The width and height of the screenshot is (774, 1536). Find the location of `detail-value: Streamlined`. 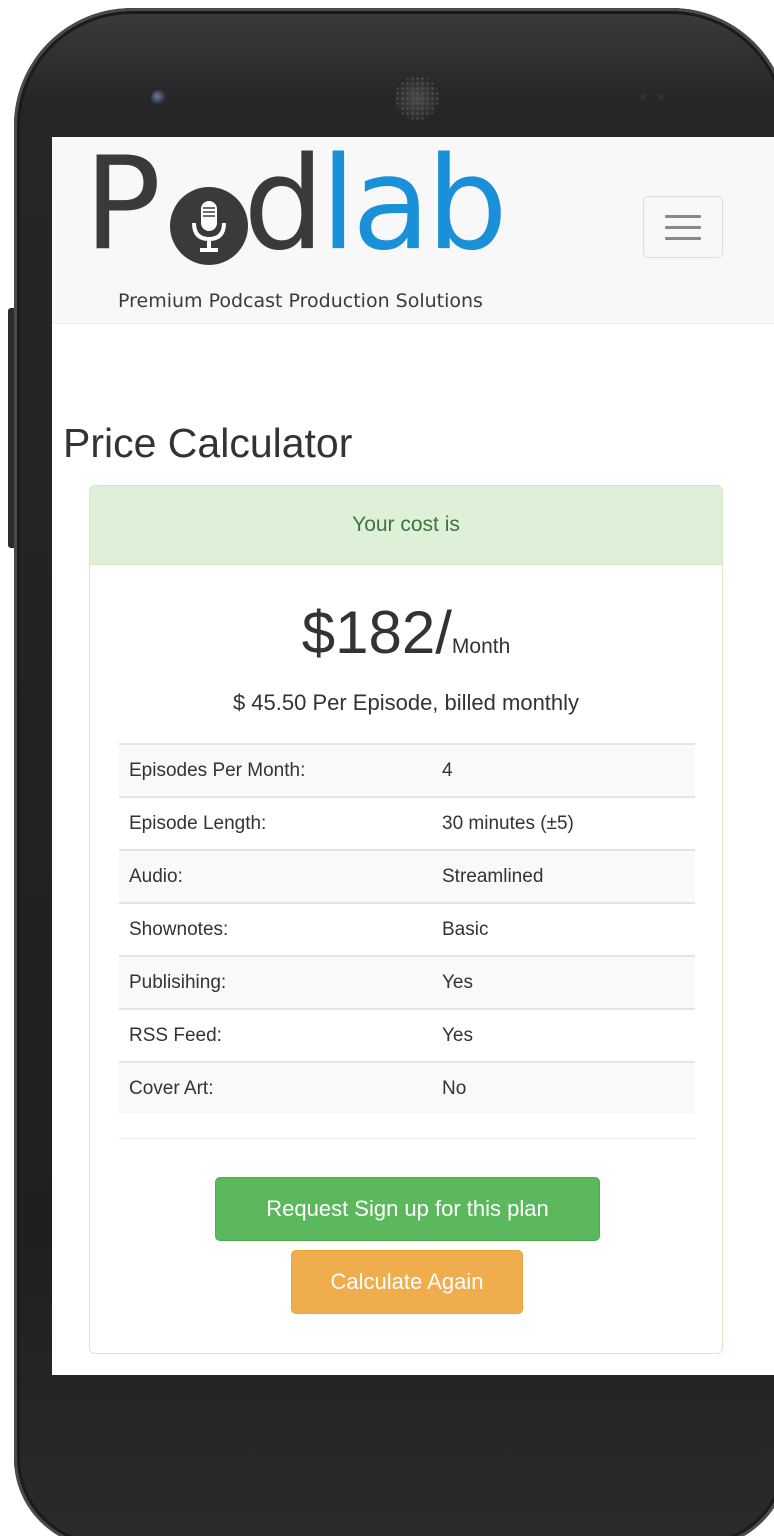

detail-value: Streamlined is located at coordinates (568, 876).